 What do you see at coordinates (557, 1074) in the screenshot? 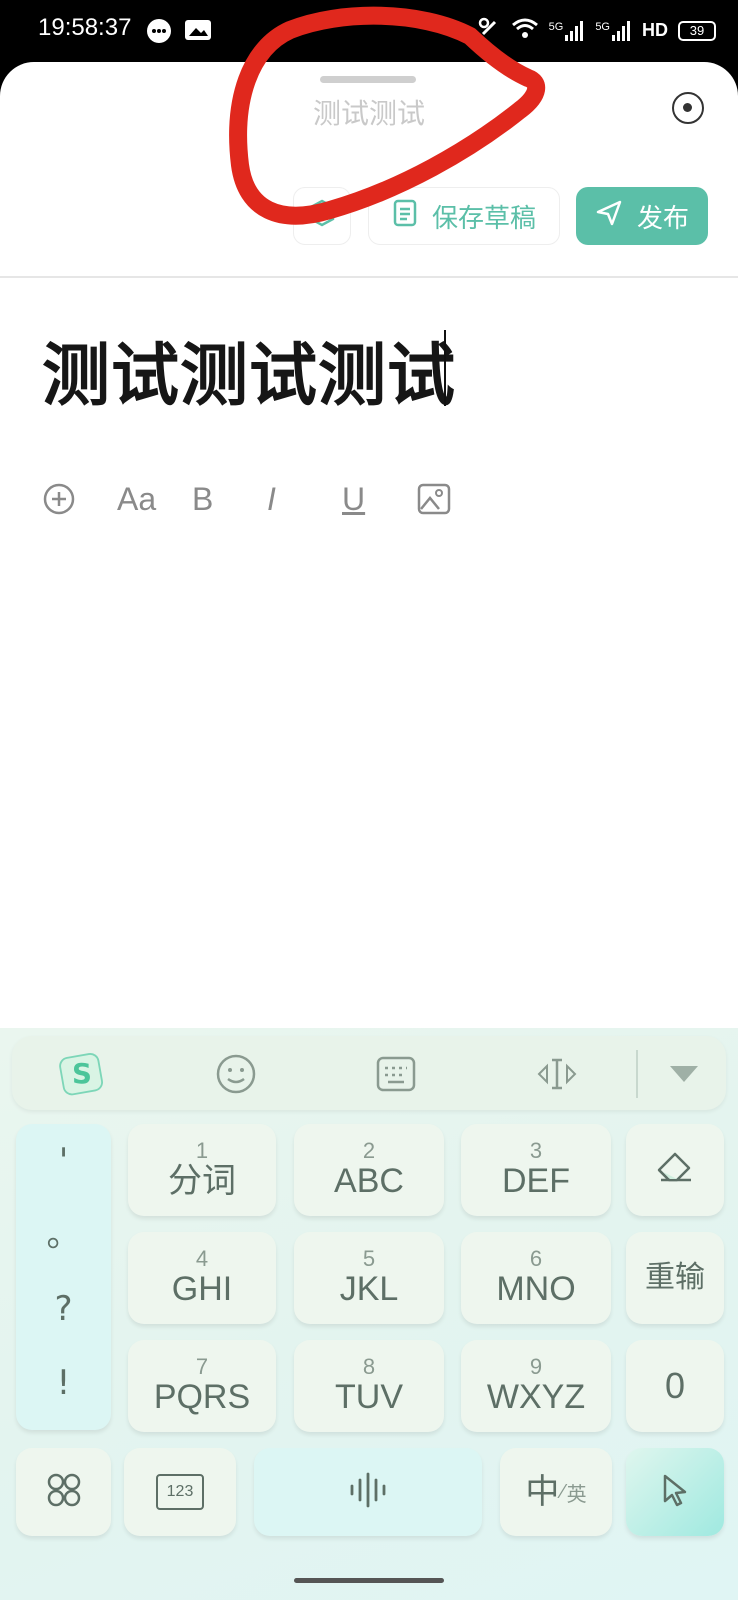
I see `cursor-move-icon` at bounding box center [557, 1074].